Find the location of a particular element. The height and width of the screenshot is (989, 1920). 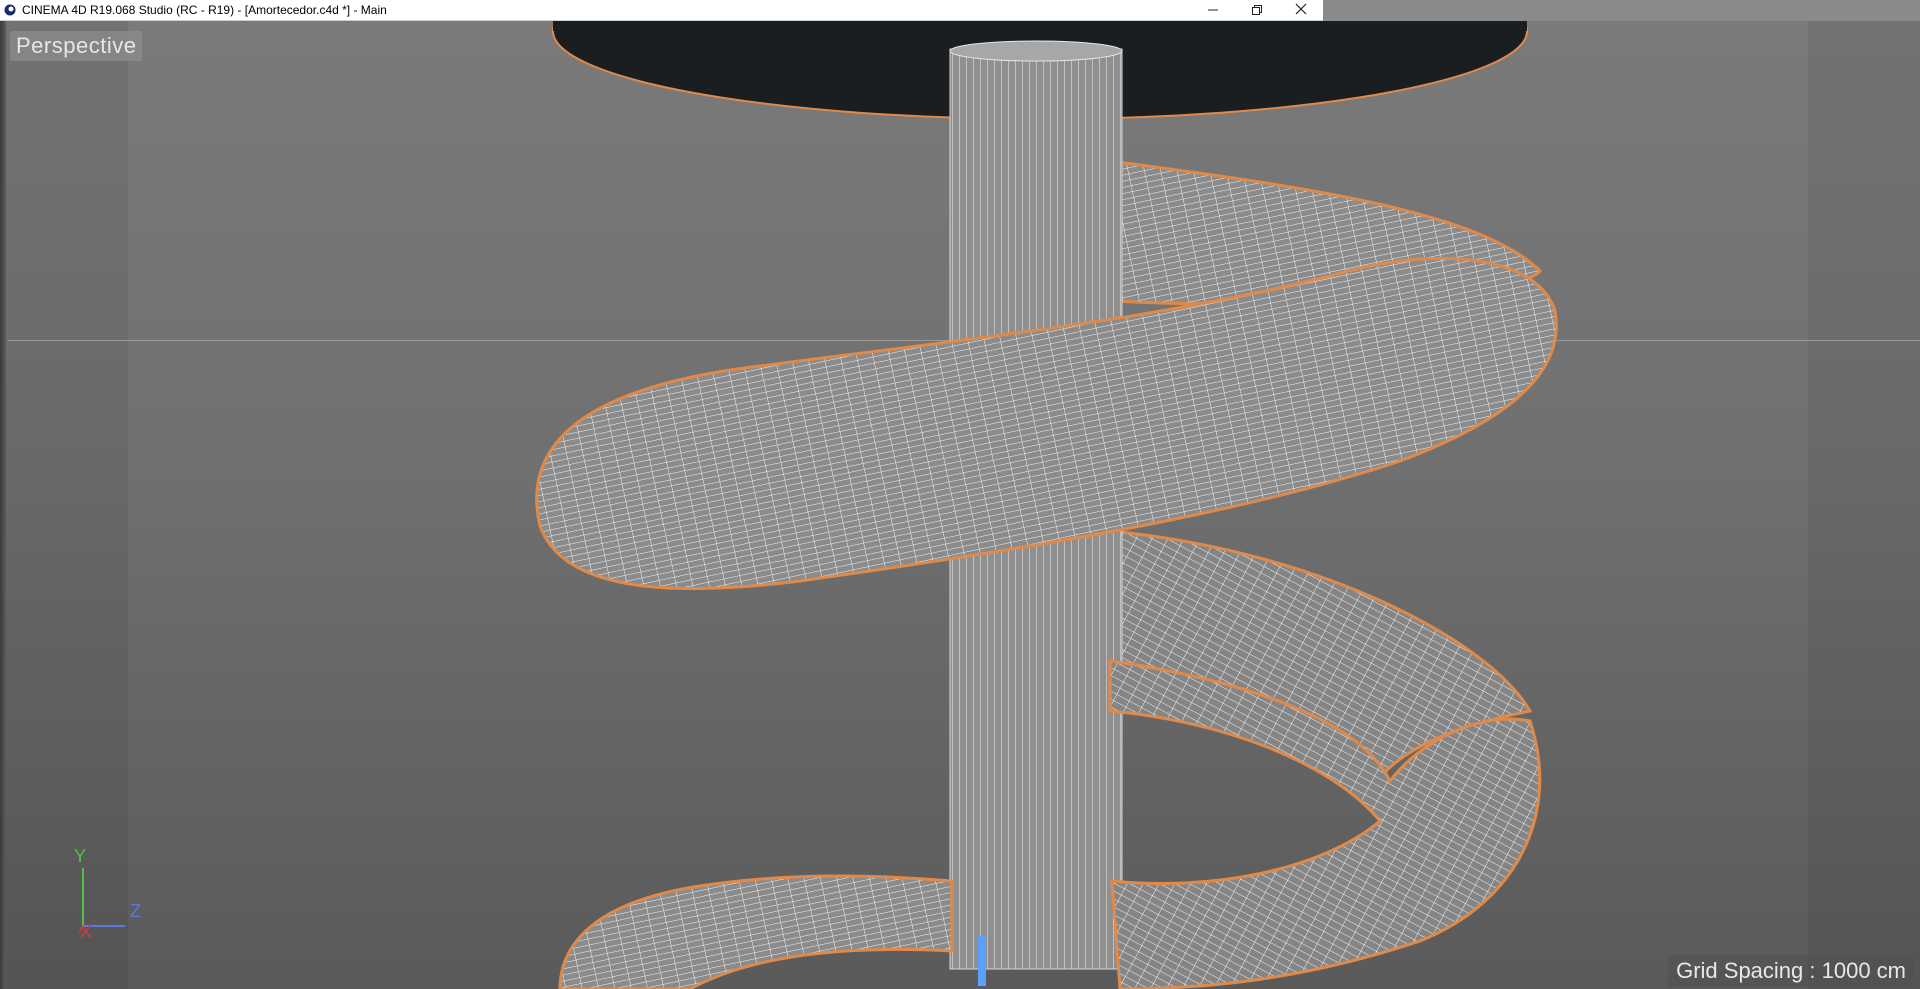

minimize-icon is located at coordinates (1213, 11).